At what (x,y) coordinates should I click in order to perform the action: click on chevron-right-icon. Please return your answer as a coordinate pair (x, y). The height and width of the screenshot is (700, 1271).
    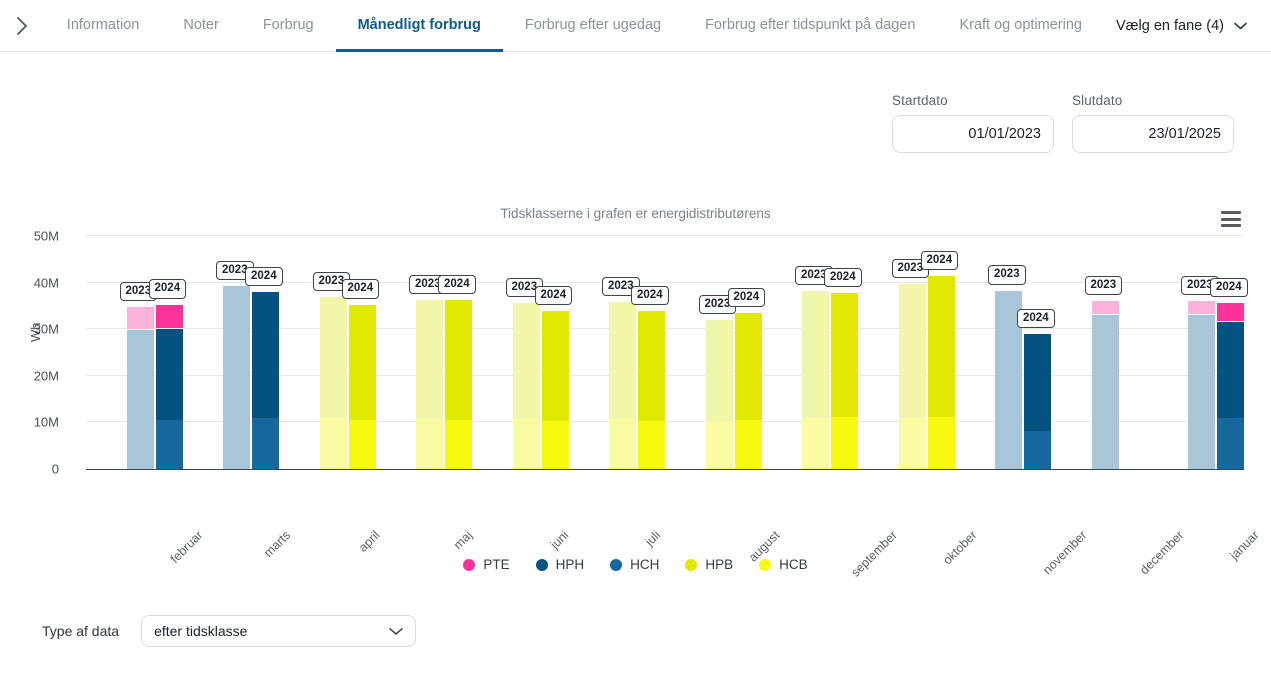
    Looking at the image, I should click on (22, 26).